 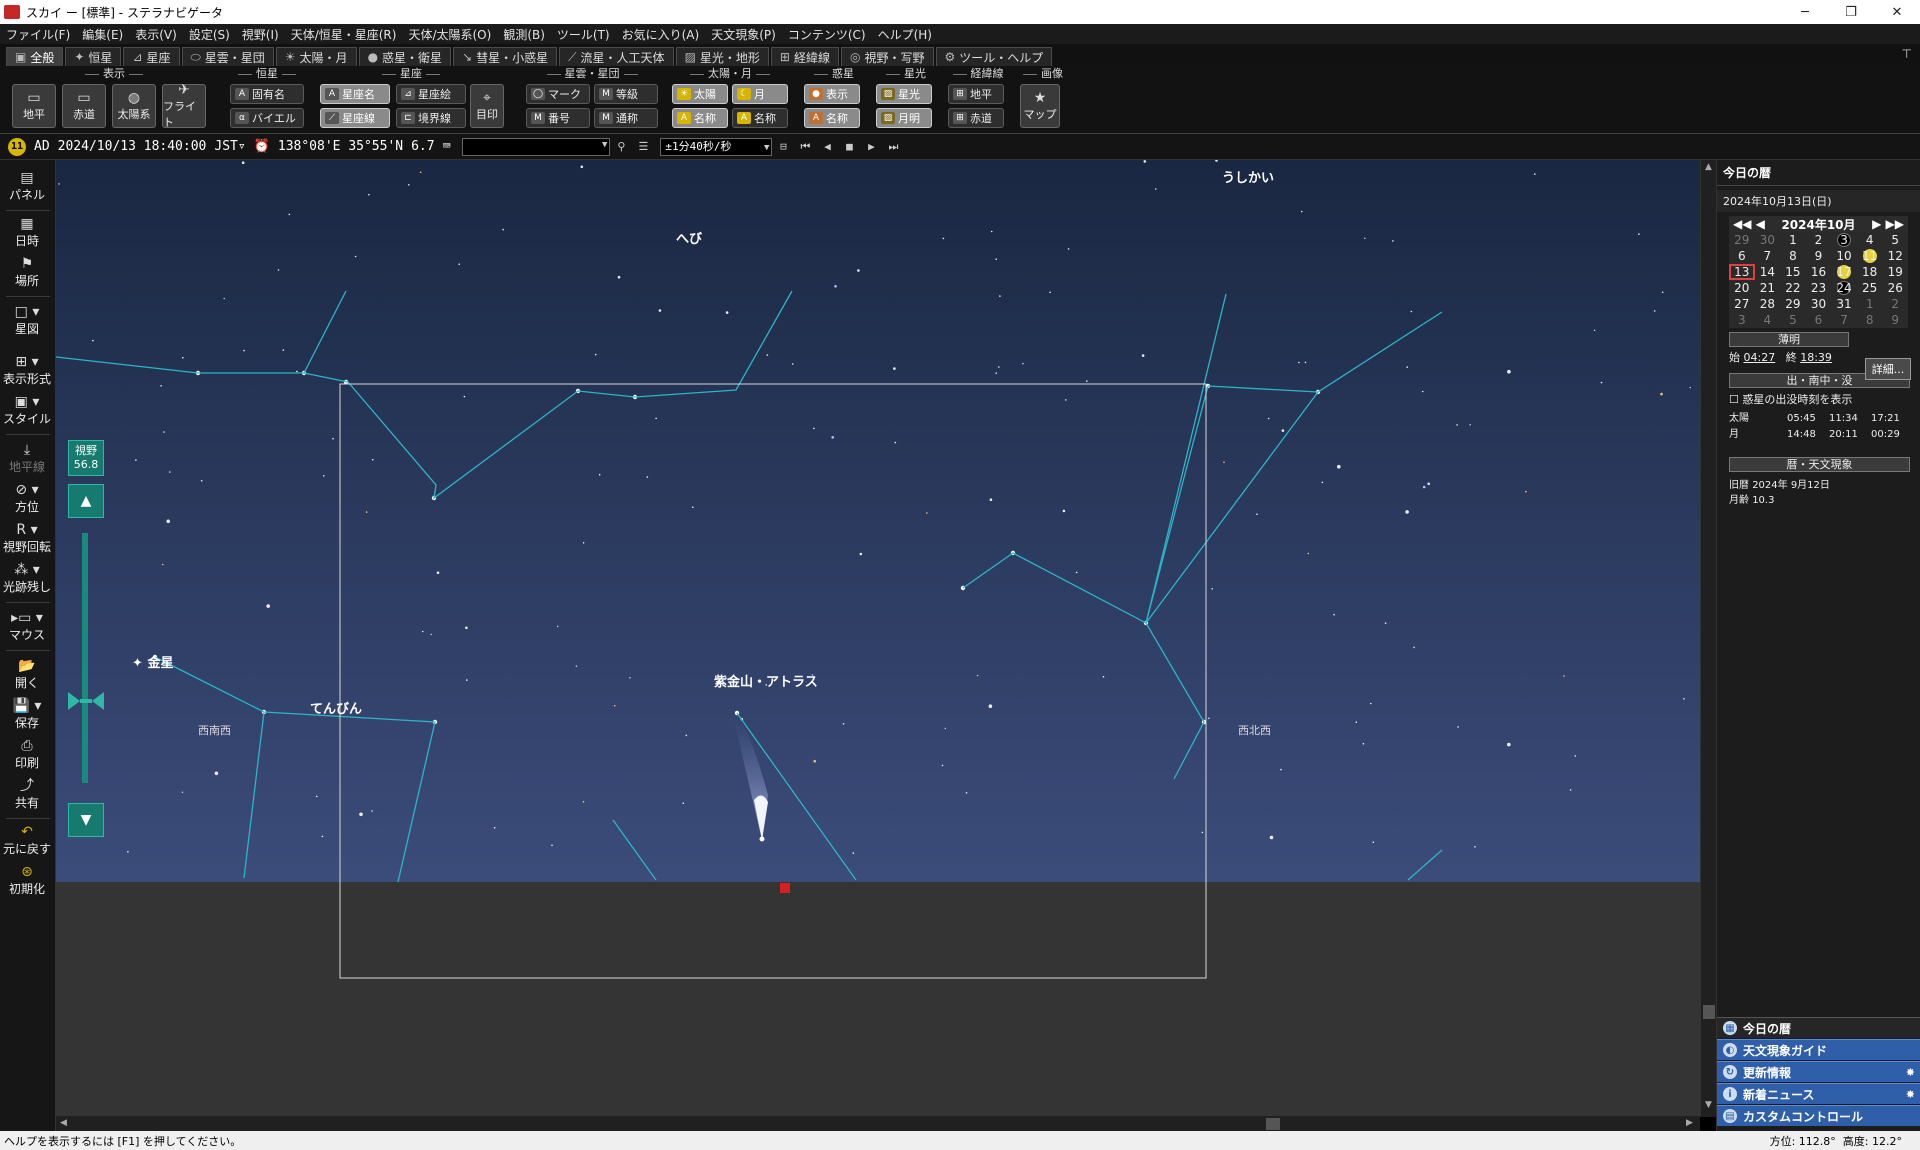 What do you see at coordinates (1897, 12) in the screenshot?
I see `close-button: ✕` at bounding box center [1897, 12].